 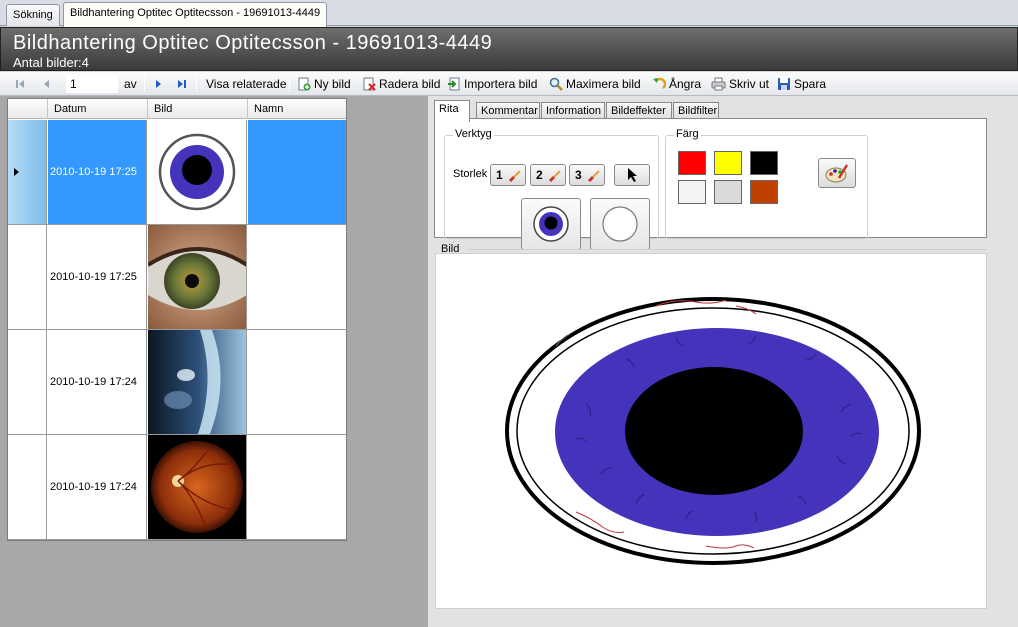 What do you see at coordinates (728, 192) in the screenshot?
I see `color-swatch-grey` at bounding box center [728, 192].